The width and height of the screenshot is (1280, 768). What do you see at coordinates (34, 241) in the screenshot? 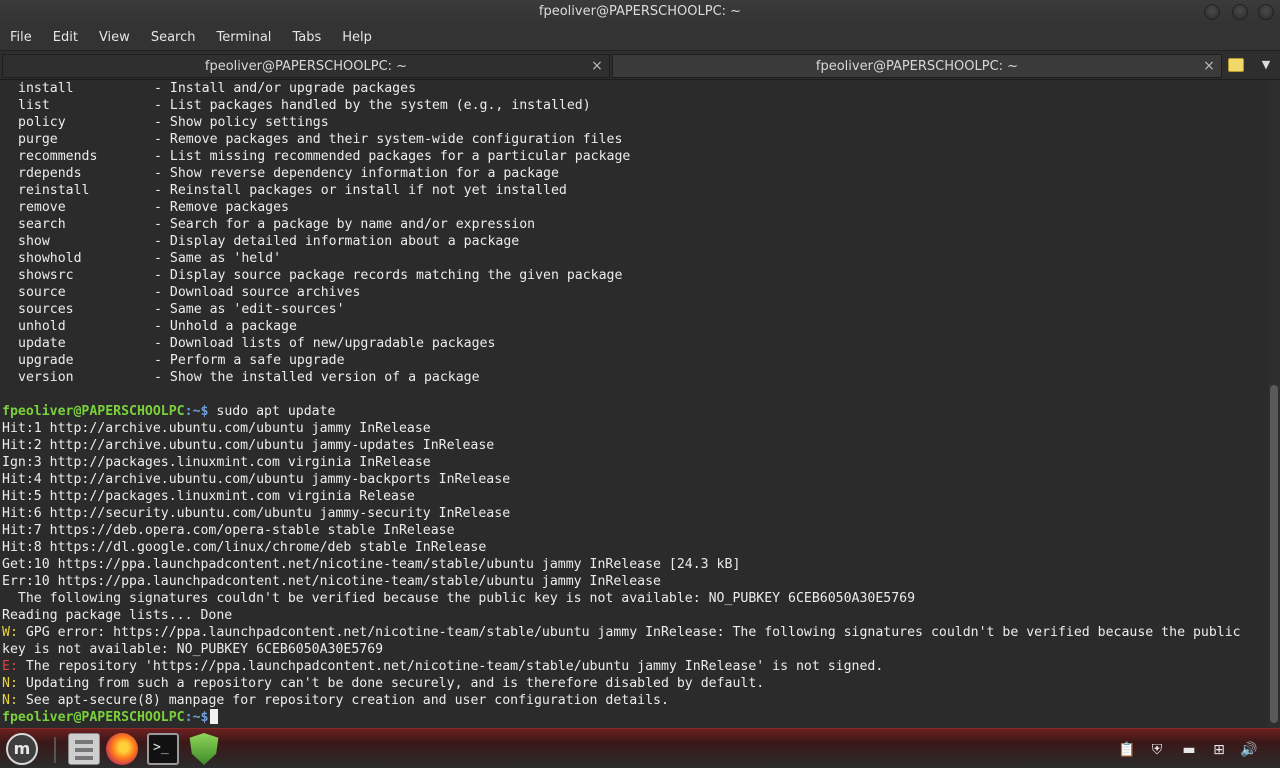
I see `cmd-name: show` at bounding box center [34, 241].